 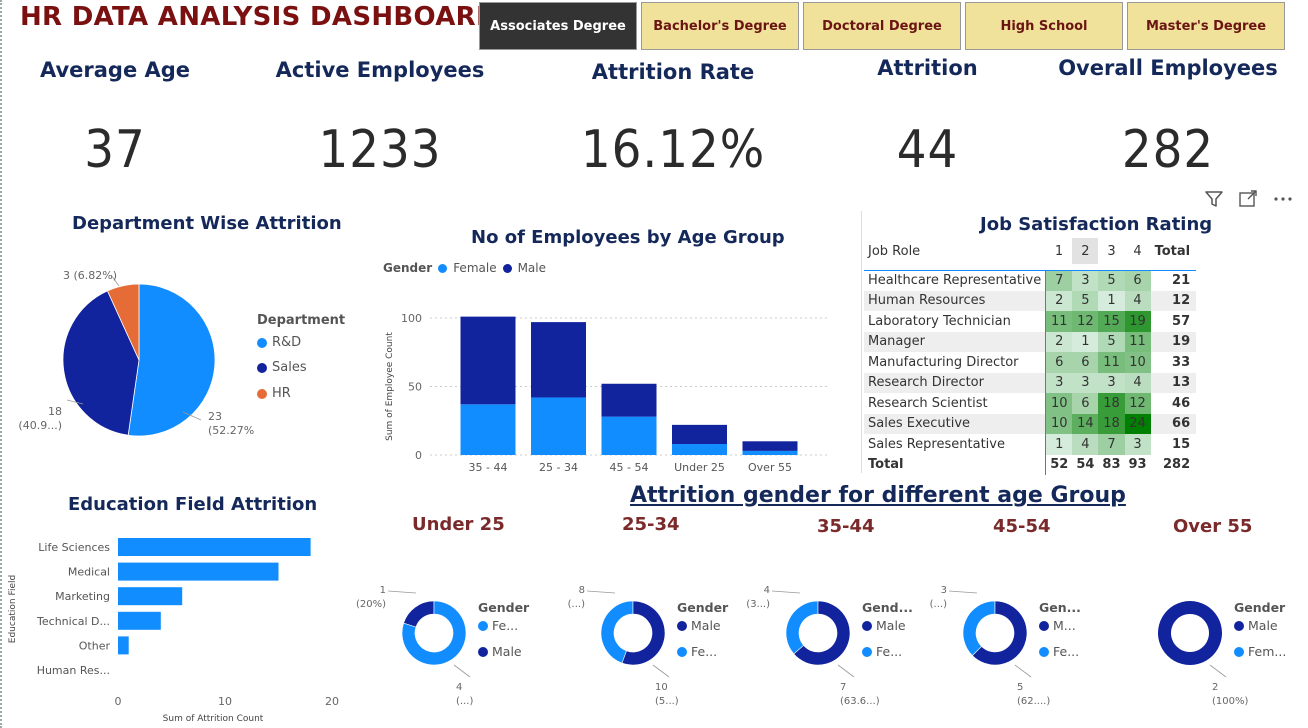 I want to click on focus-mode-icon, so click(x=1248, y=199).